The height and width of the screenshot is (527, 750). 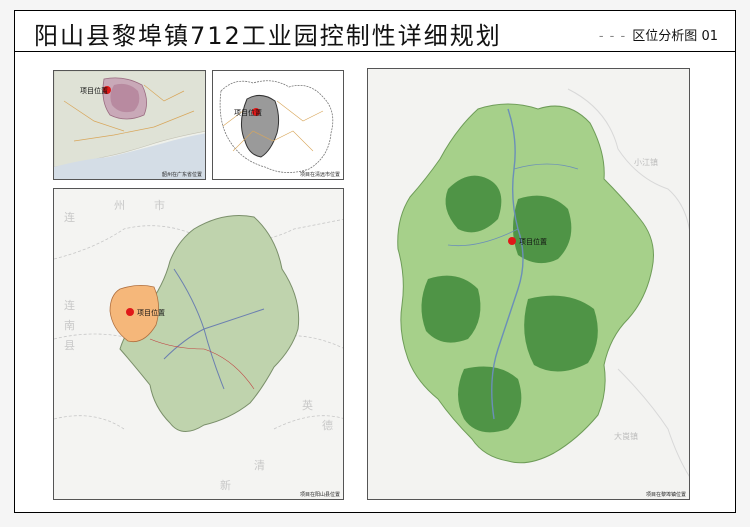 I want to click on sheet-subtitle: - - - 区位分析图 01, so click(x=658, y=34).